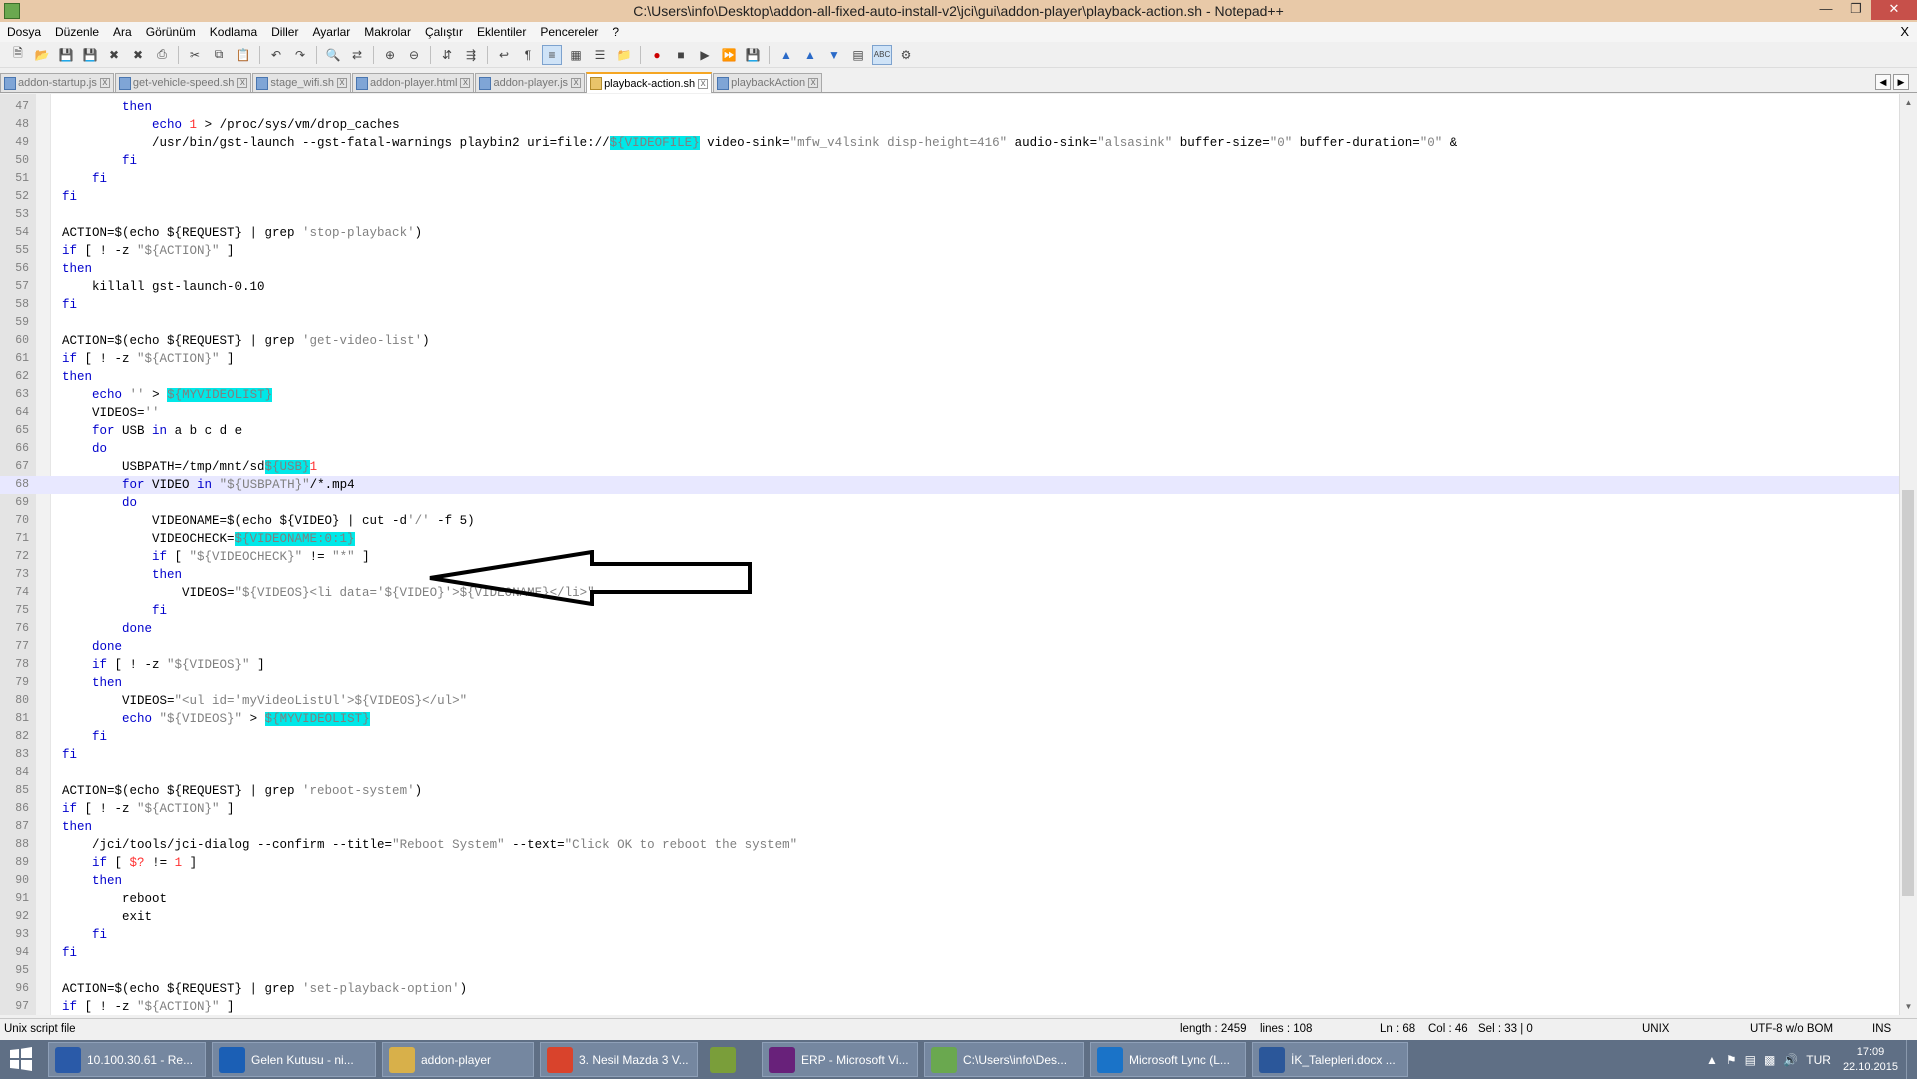 This screenshot has width=1917, height=1079. I want to click on save-icon: 💾, so click(66, 55).